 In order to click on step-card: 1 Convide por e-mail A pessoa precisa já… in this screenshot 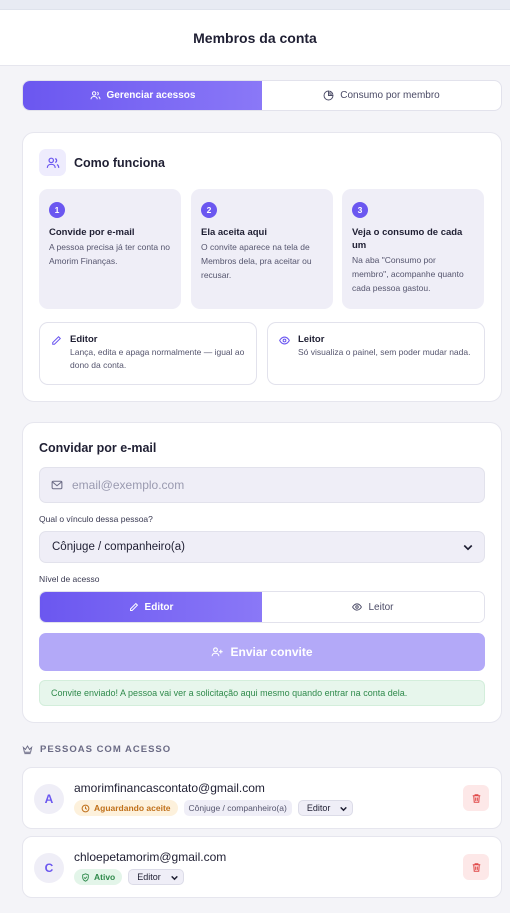, I will do `click(110, 249)`.